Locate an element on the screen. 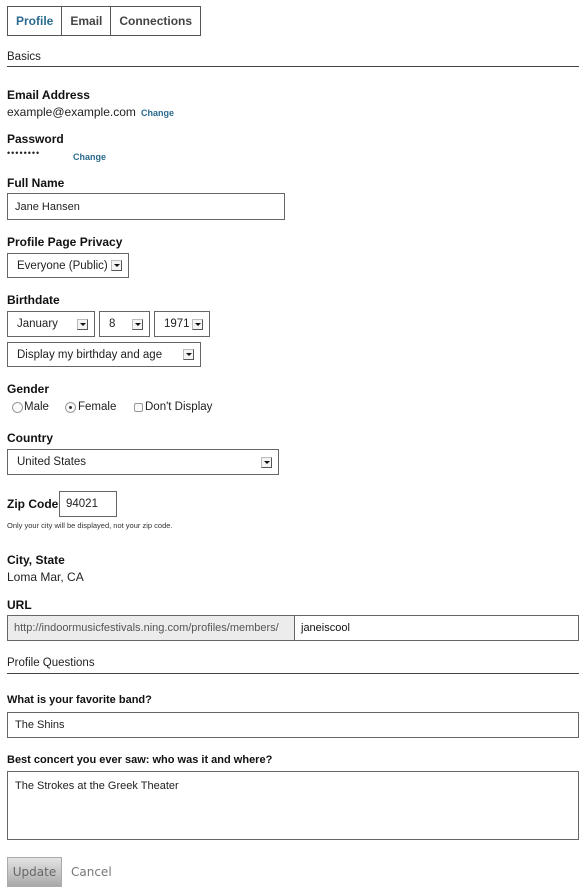 Image resolution: width=585 pixels, height=893 pixels. birth-month-value: January is located at coordinates (37, 324).